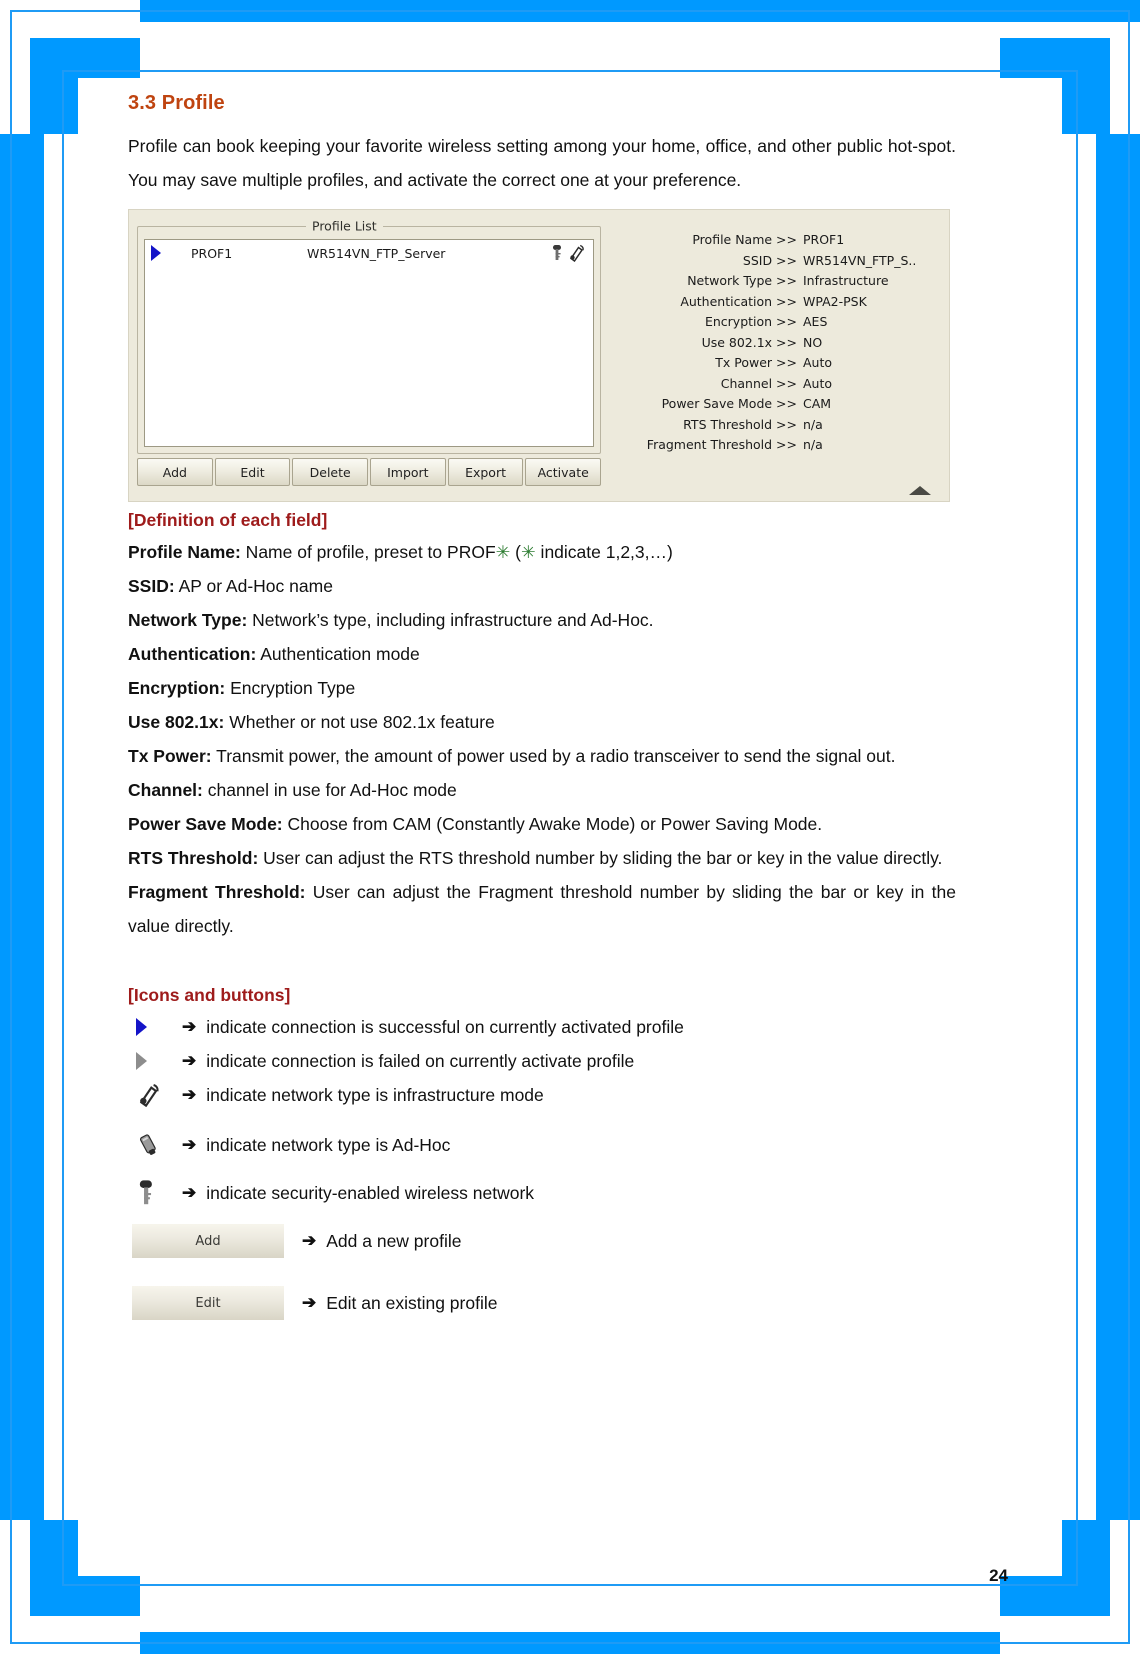 This screenshot has width=1140, height=1654. I want to click on detail-value: NO, so click(813, 342).